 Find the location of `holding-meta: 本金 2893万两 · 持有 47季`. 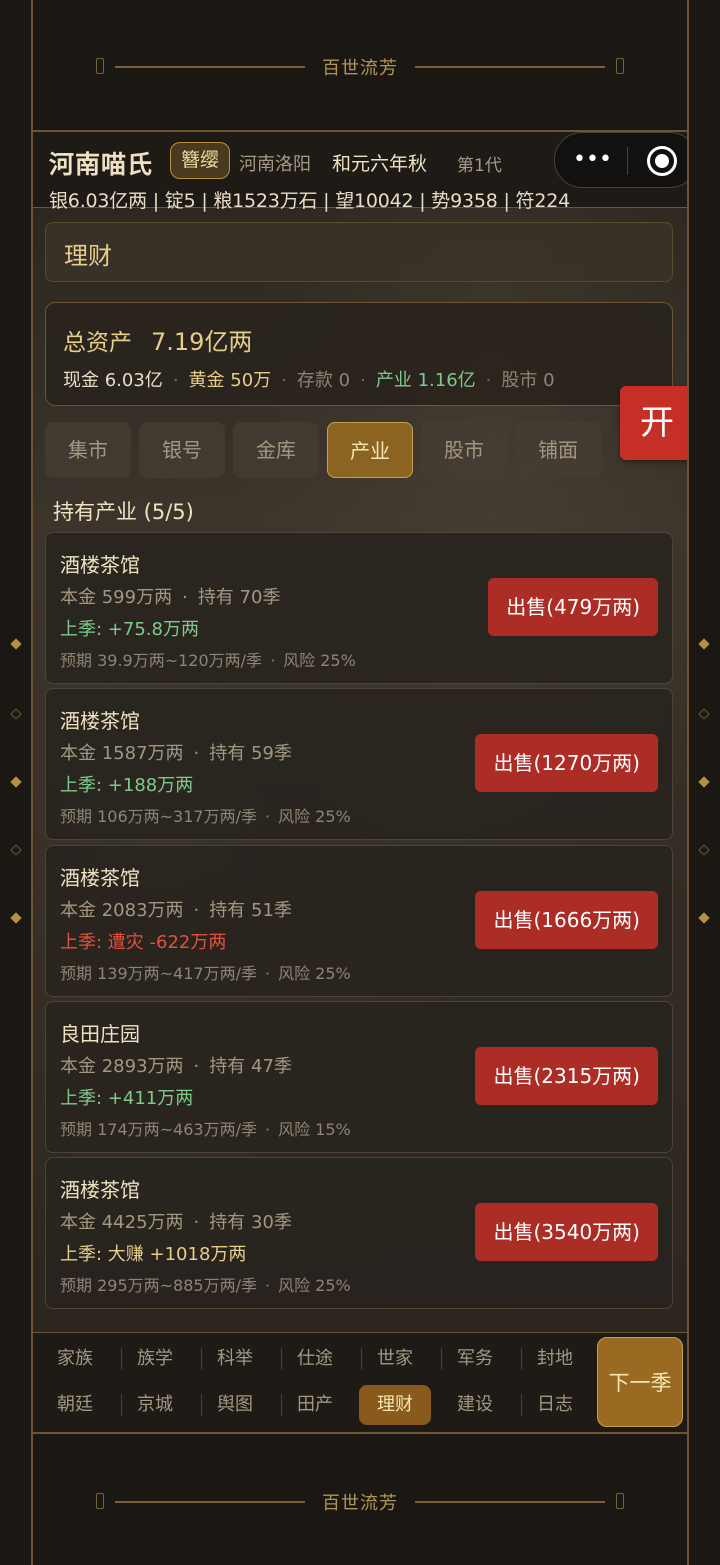

holding-meta: 本金 2893万两 · 持有 47季 is located at coordinates (176, 1066).